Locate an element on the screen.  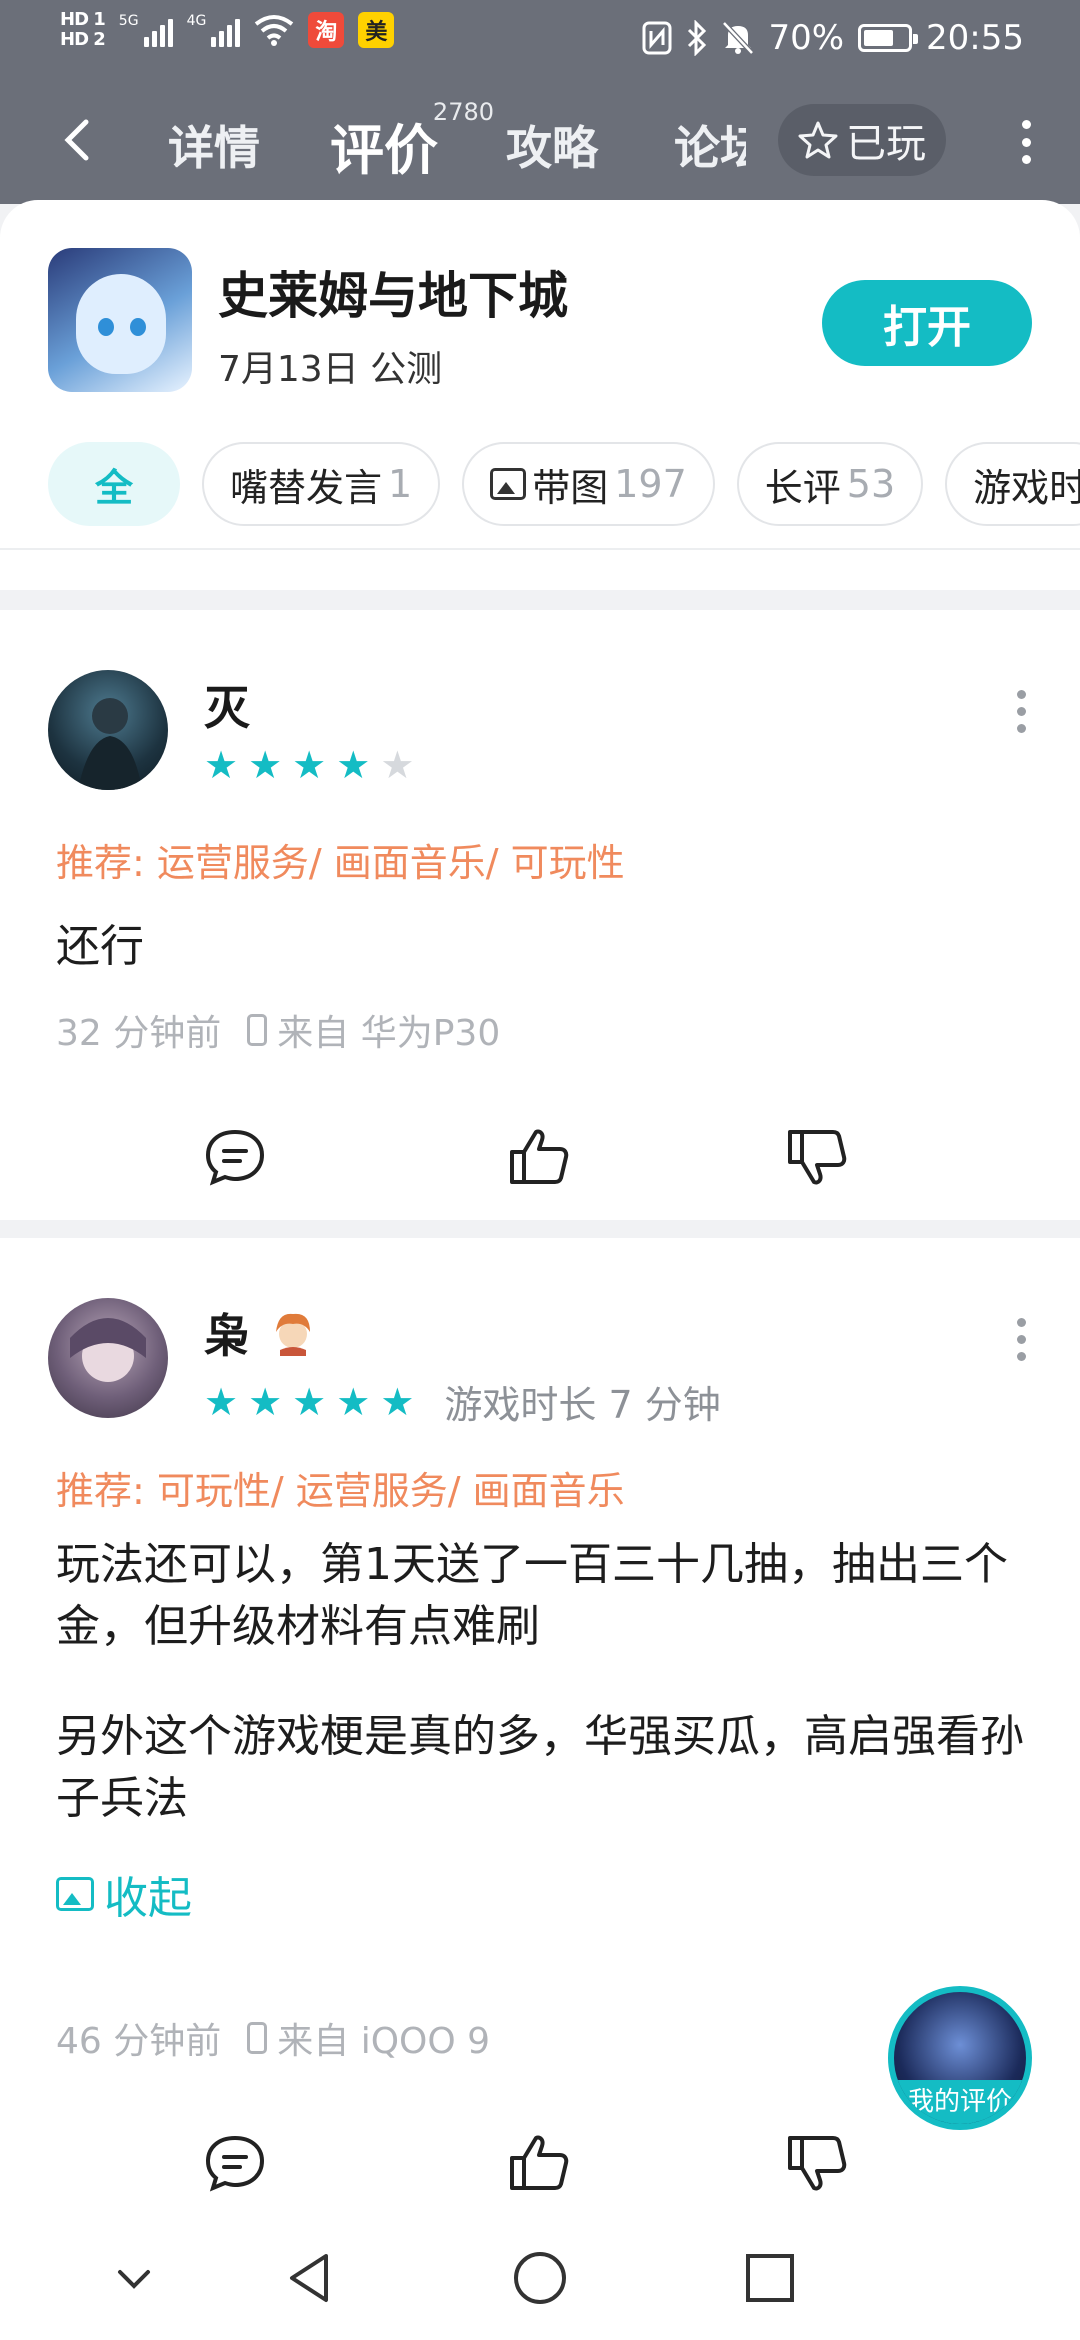
divider is located at coordinates (540, 549).